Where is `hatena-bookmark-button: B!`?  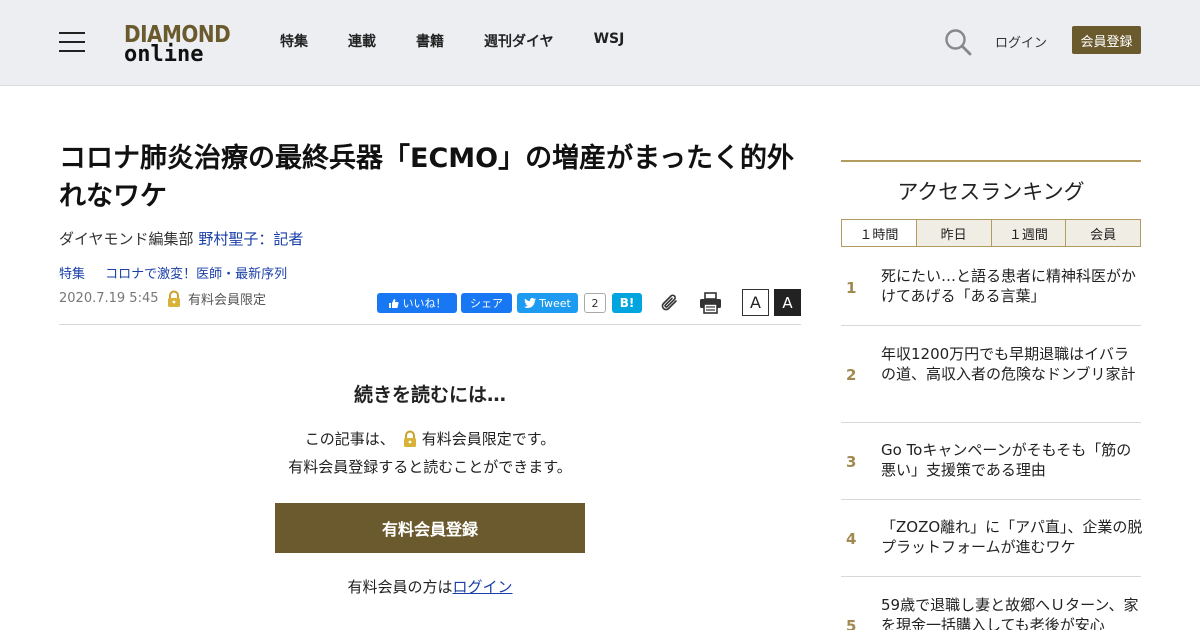 hatena-bookmark-button: B! is located at coordinates (627, 303).